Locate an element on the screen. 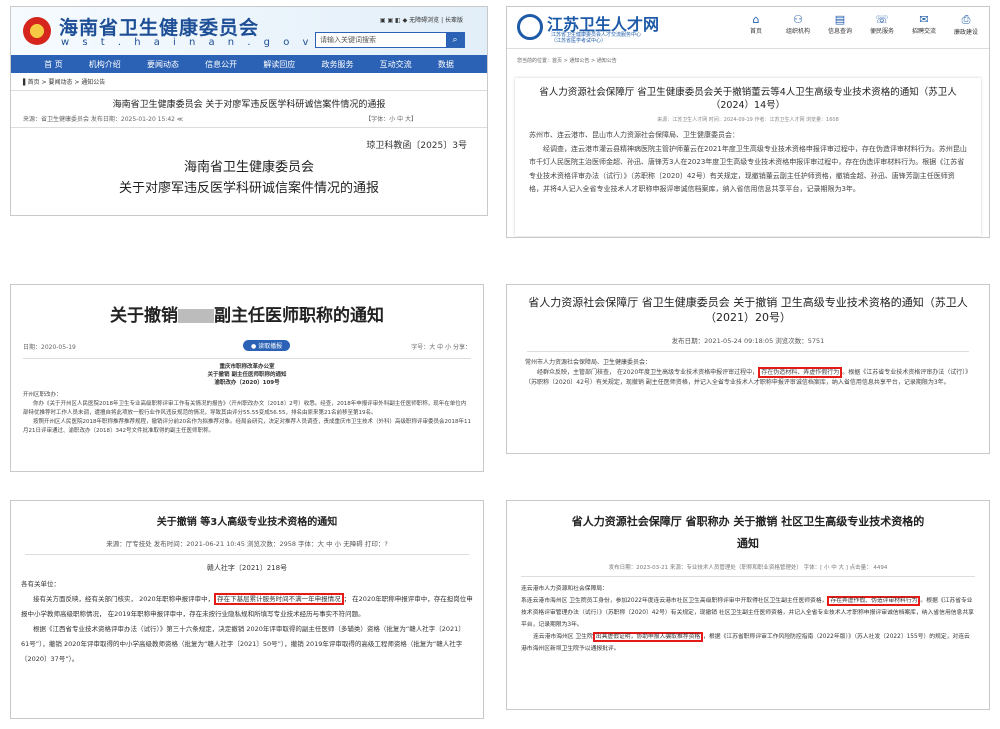 Image resolution: width=1000 pixels, height=729 pixels. title-line: 省人力资源社会保障厅 省职称办 关于撤销 社区卫生高级专业技术资格的 is located at coordinates (748, 521).